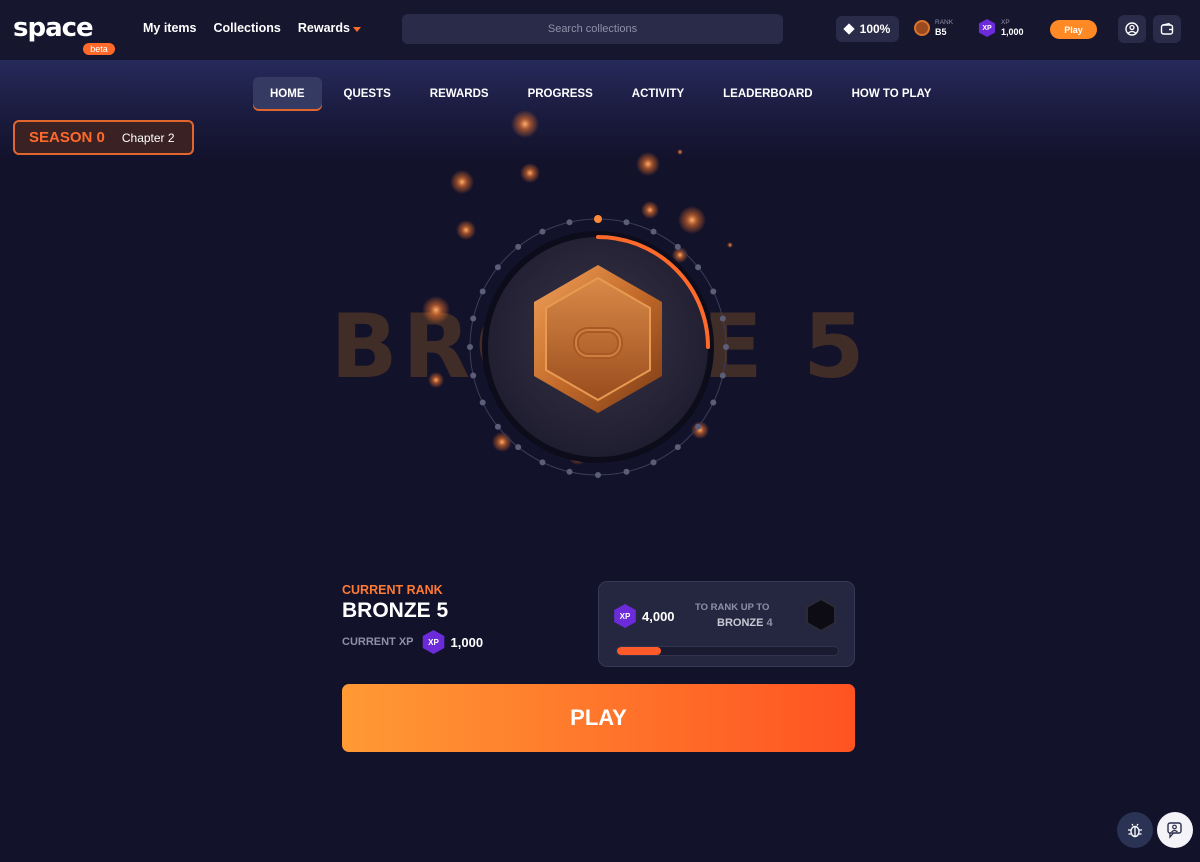 This screenshot has height=862, width=1200. What do you see at coordinates (170, 28) in the screenshot?
I see `nav-my-items: My items` at bounding box center [170, 28].